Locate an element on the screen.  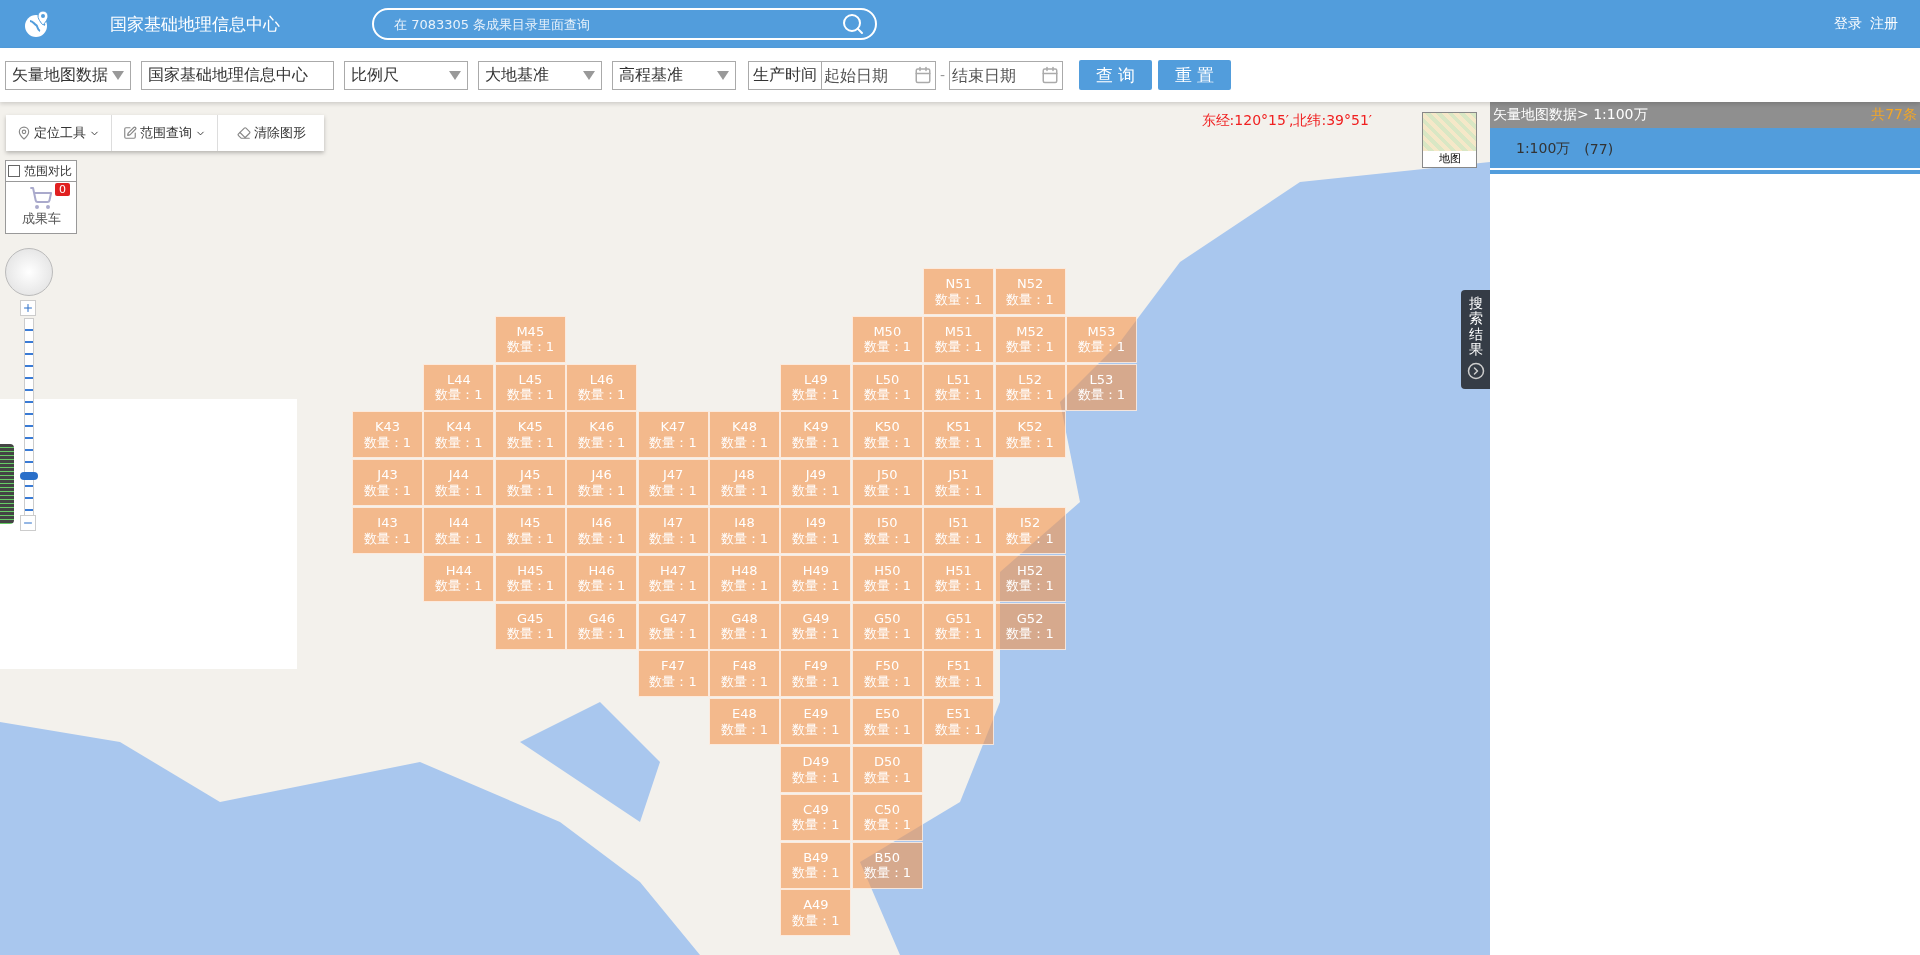
map-sheet-cell: G51 数量：1 is located at coordinates (959, 626).